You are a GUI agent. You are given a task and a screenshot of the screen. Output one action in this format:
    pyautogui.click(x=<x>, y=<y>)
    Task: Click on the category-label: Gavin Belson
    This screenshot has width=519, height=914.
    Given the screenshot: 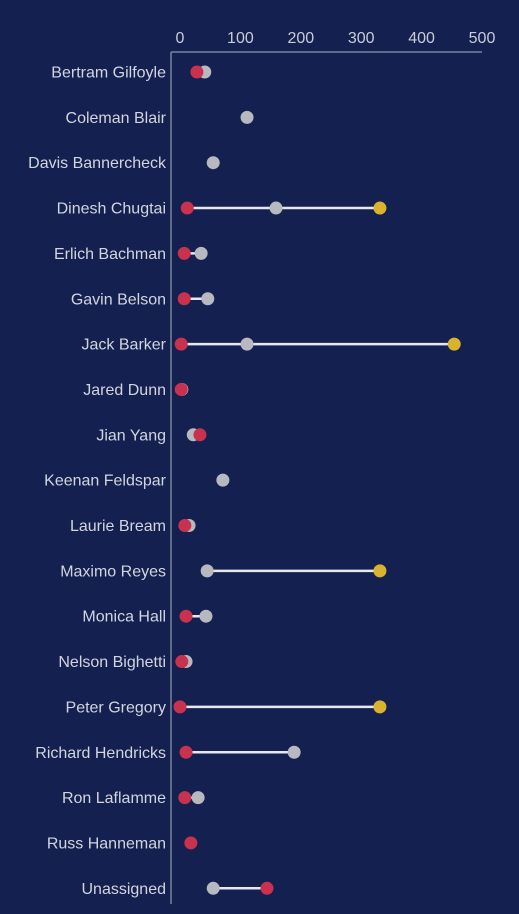 What is the action you would take?
    pyautogui.click(x=118, y=299)
    